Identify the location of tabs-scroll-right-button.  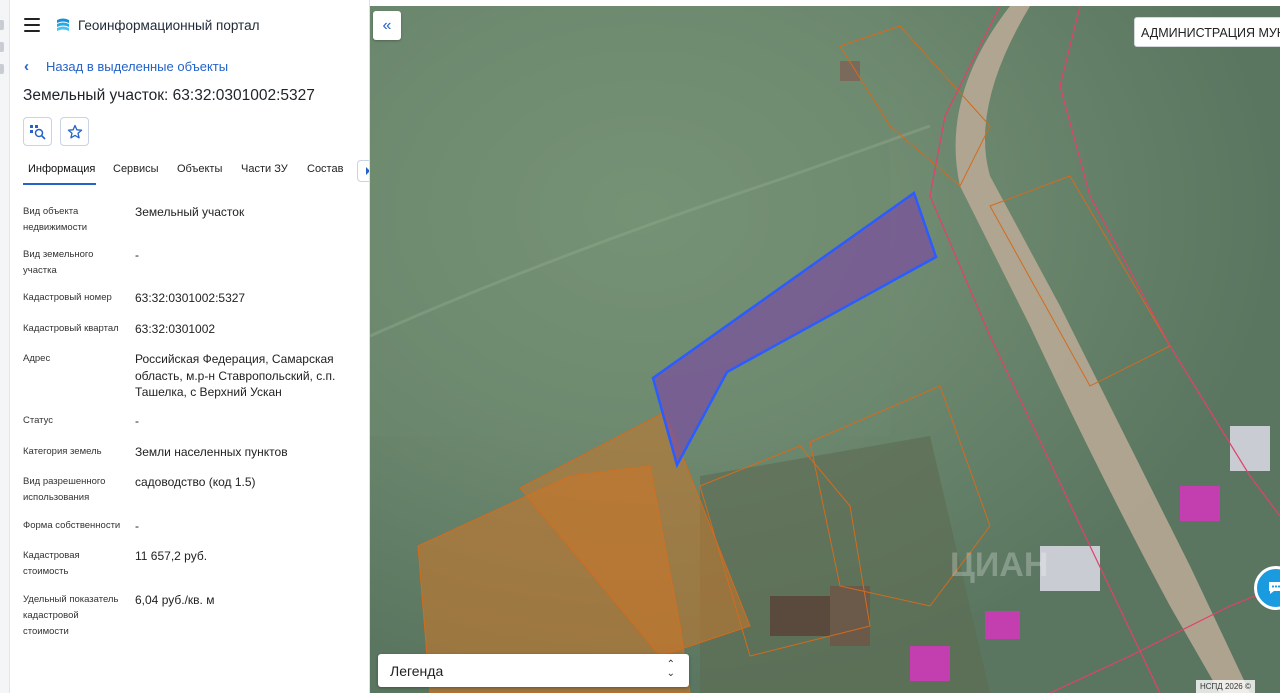
(363, 171).